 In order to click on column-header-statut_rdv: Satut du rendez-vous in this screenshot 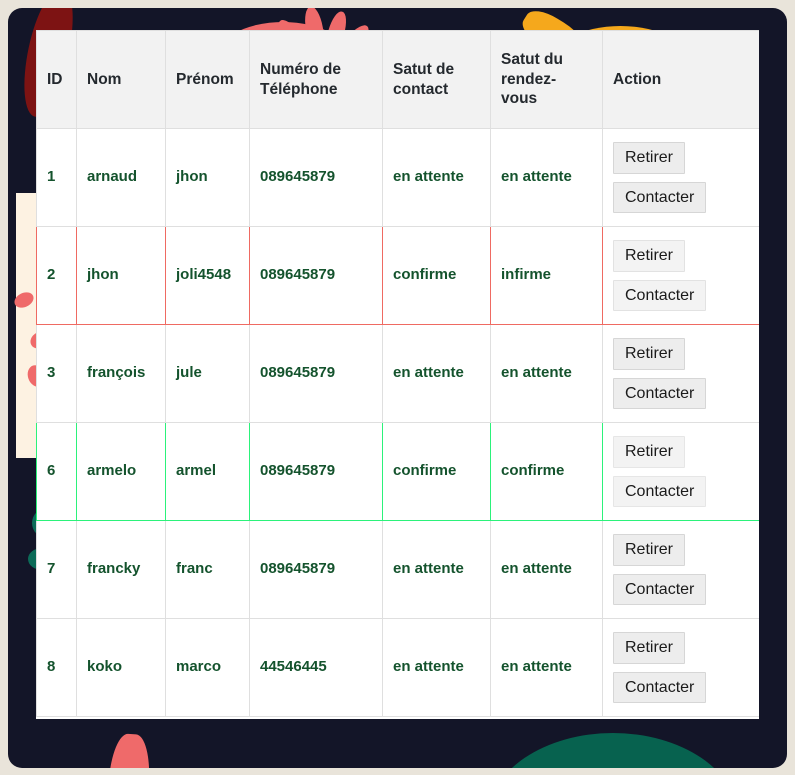, I will do `click(546, 79)`.